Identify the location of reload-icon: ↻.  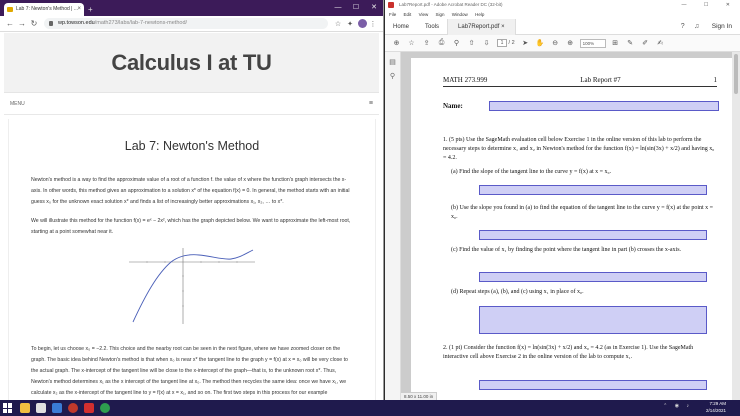
(34, 23).